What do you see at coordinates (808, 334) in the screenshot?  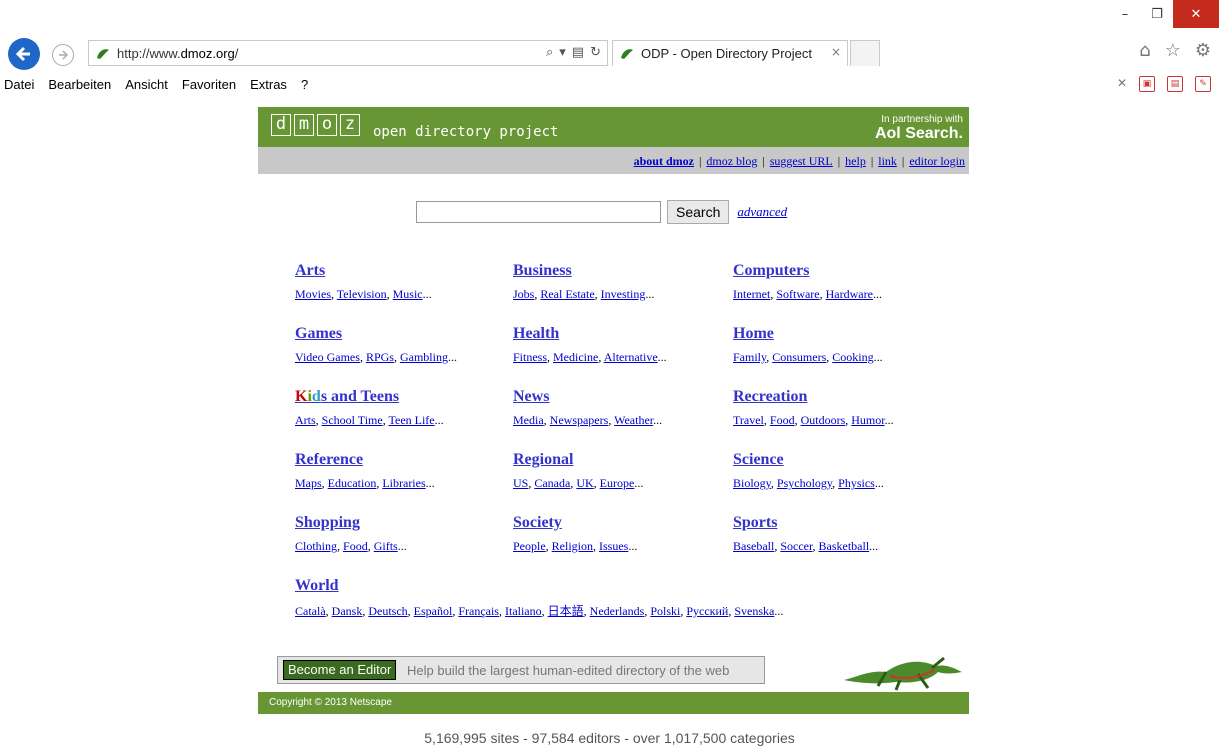 I see `category-link: Home` at bounding box center [808, 334].